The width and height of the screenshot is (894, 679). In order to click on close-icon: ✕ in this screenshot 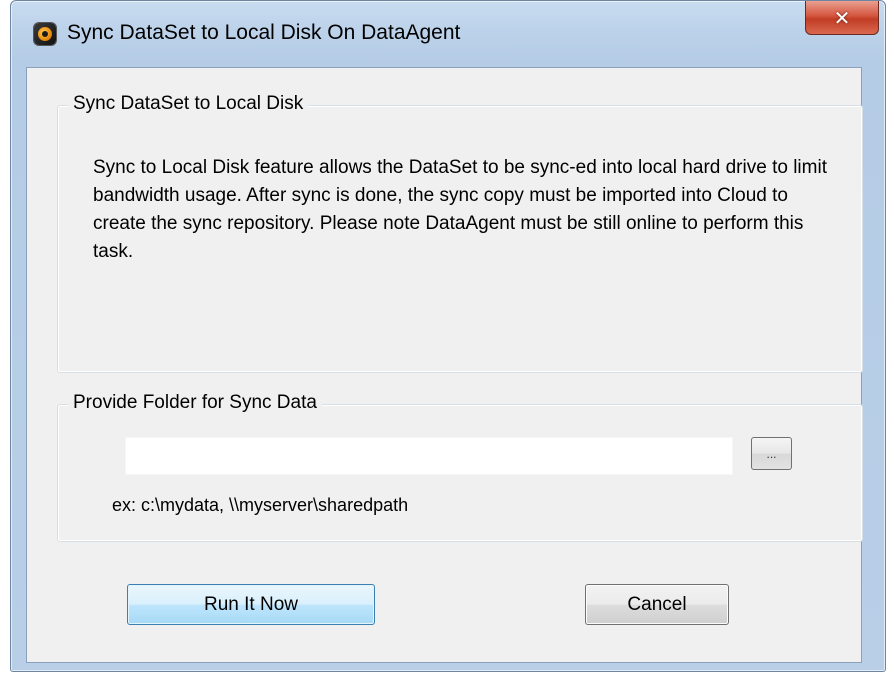, I will do `click(842, 17)`.